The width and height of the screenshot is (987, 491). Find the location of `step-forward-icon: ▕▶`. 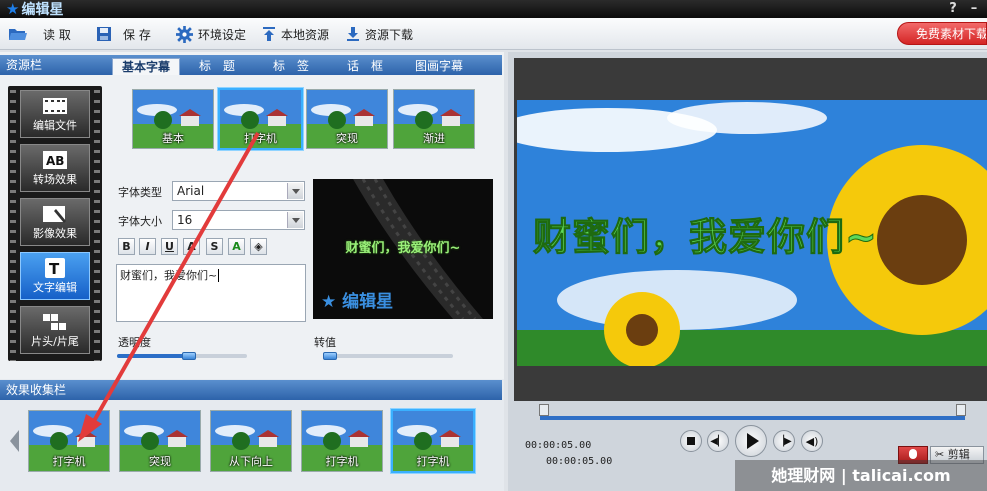

step-forward-icon: ▕▶ is located at coordinates (784, 441).